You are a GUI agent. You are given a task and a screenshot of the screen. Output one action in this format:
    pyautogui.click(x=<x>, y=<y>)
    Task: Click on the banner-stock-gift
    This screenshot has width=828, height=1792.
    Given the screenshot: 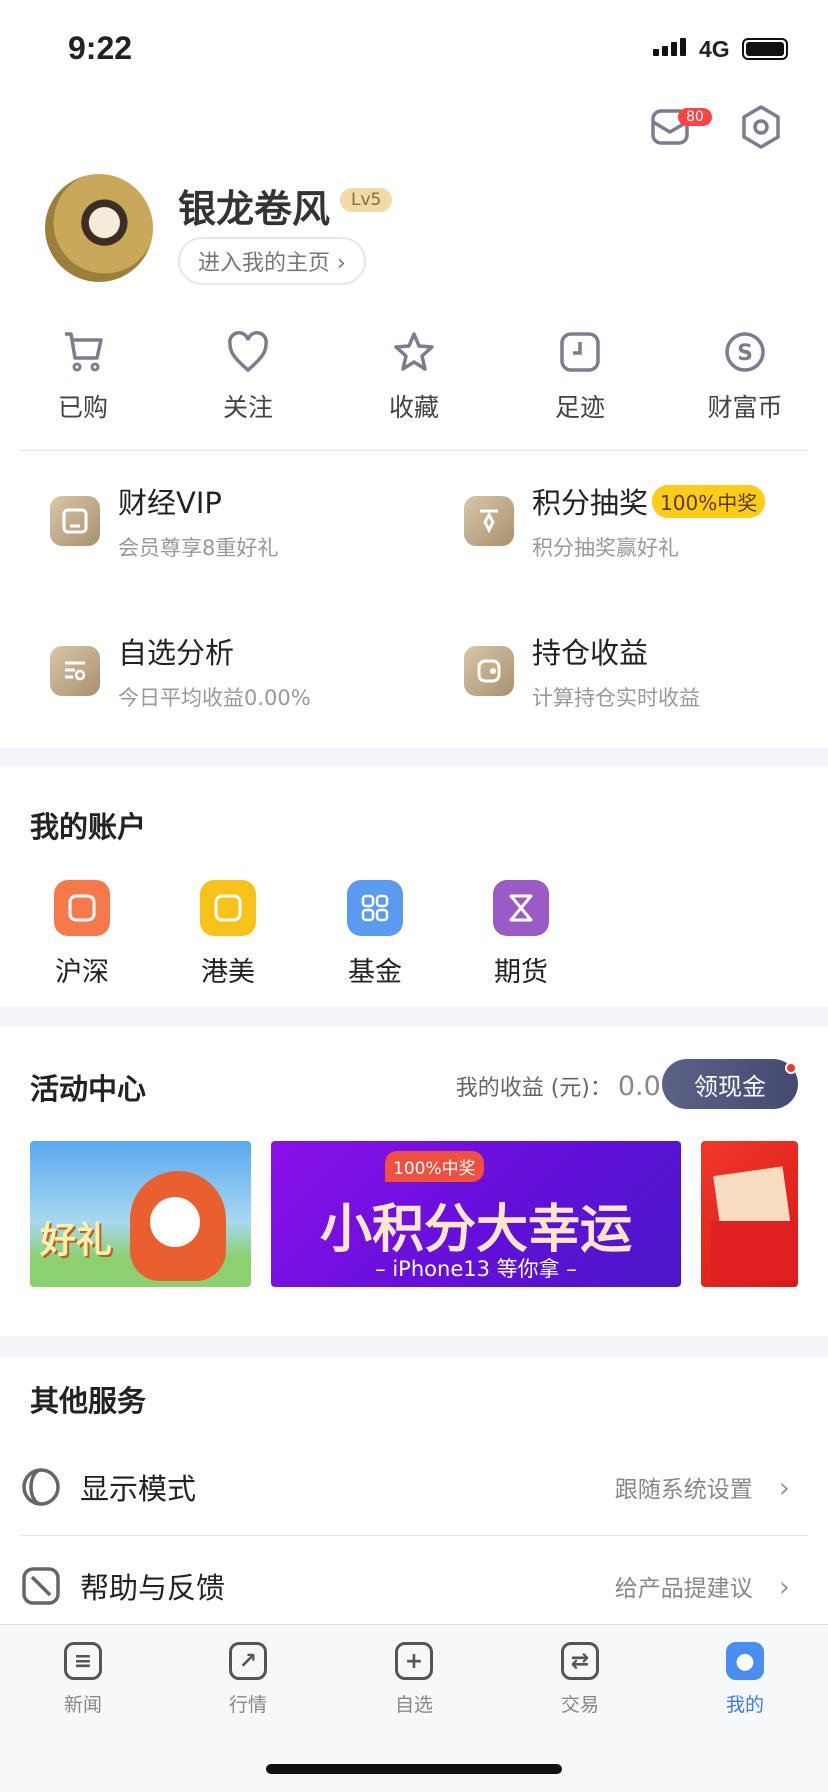 What is the action you would take?
    pyautogui.click(x=749, y=1214)
    